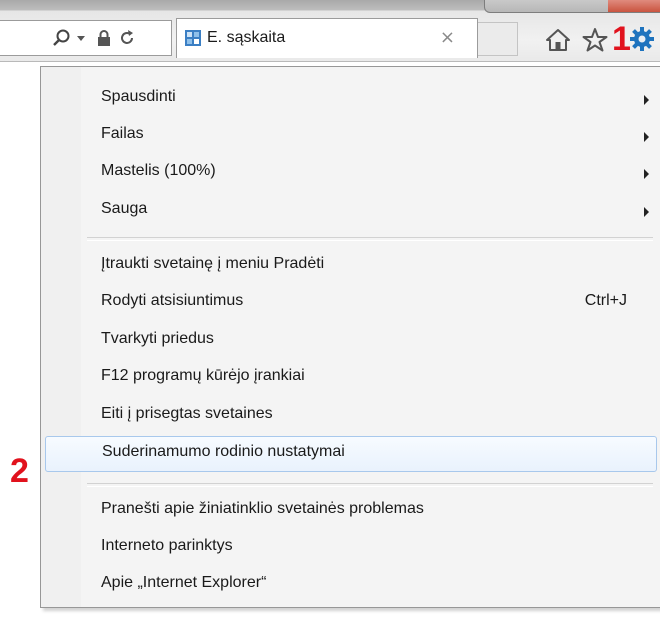 This screenshot has width=660, height=625. Describe the element at coordinates (349, 136) in the screenshot. I see `menu-item-file: Failas` at that location.